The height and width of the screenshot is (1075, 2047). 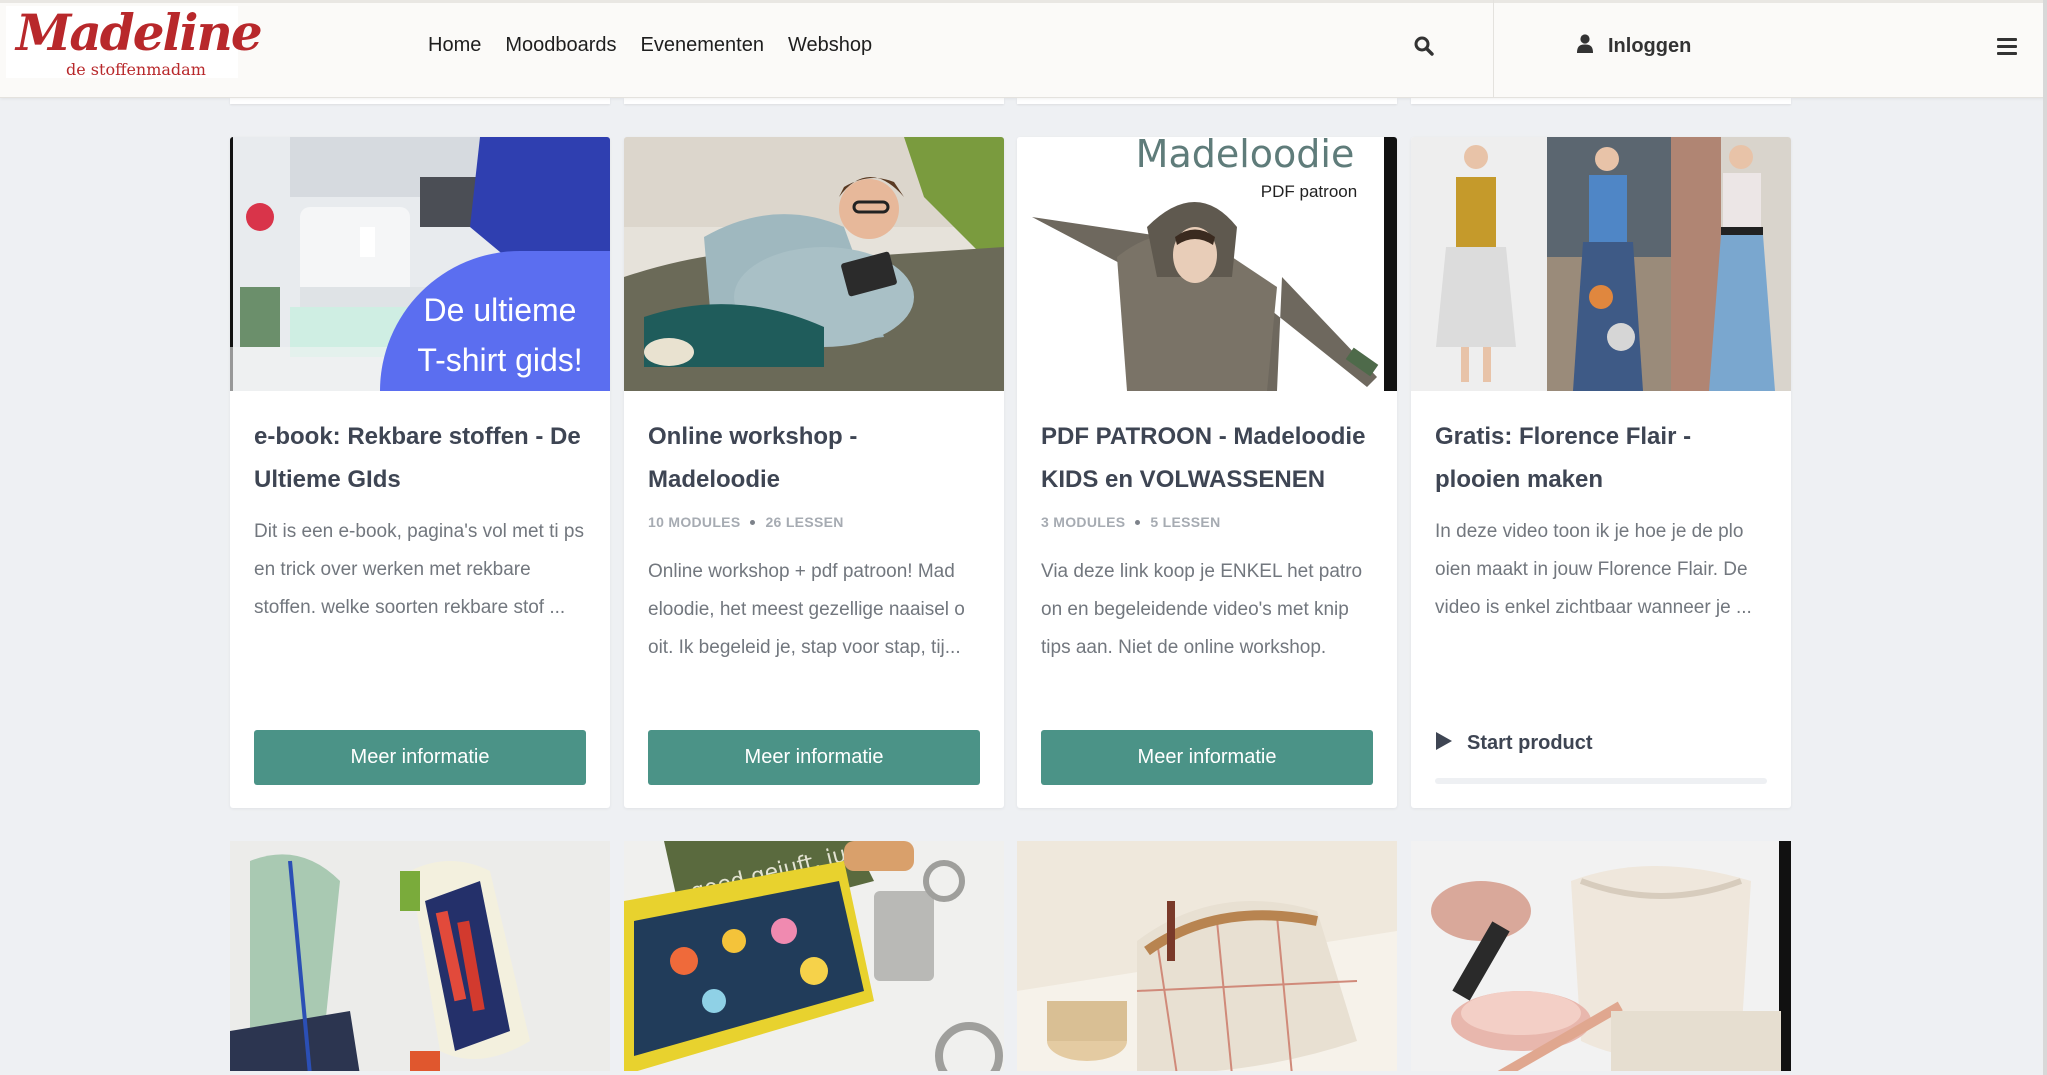 I want to click on product-meta: 10 MODULES 26 LESSEN, so click(x=746, y=522).